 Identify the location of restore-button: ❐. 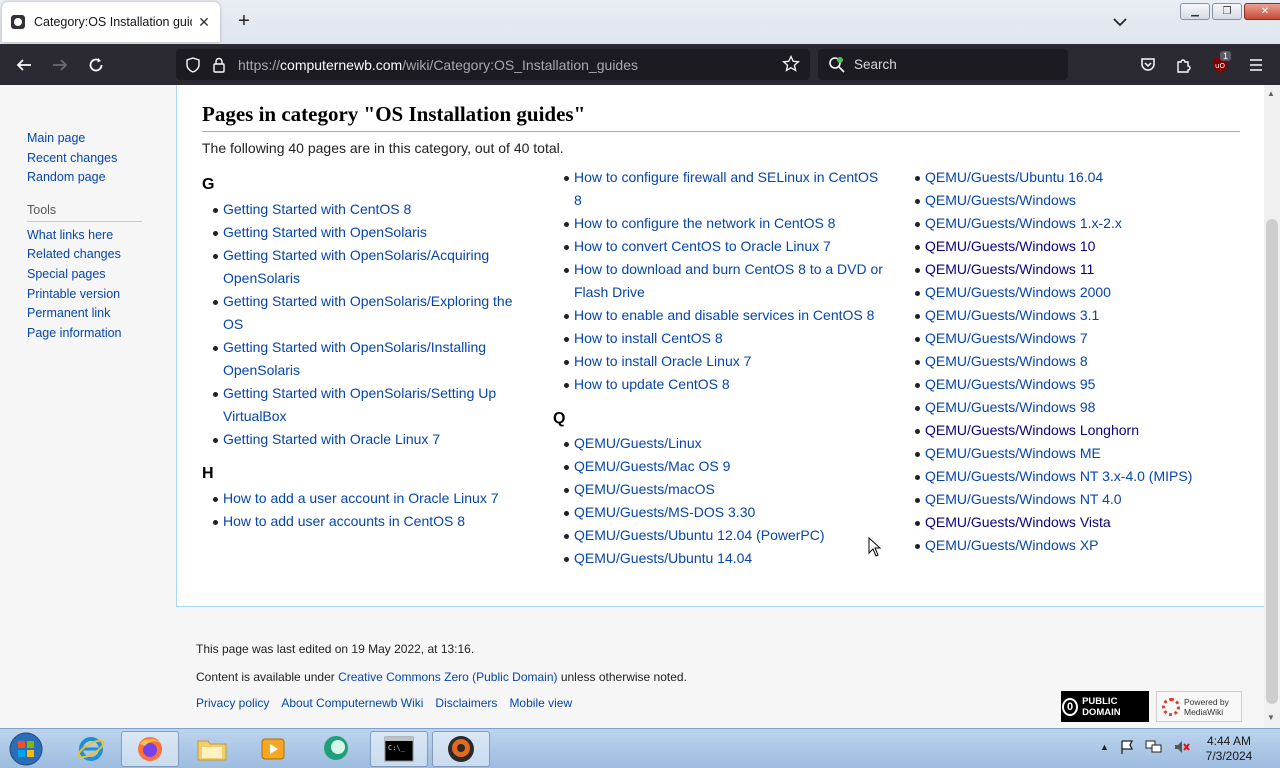
(1227, 11).